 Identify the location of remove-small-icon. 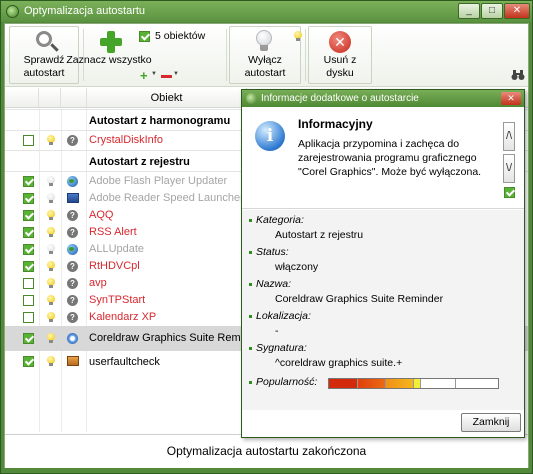
(166, 76).